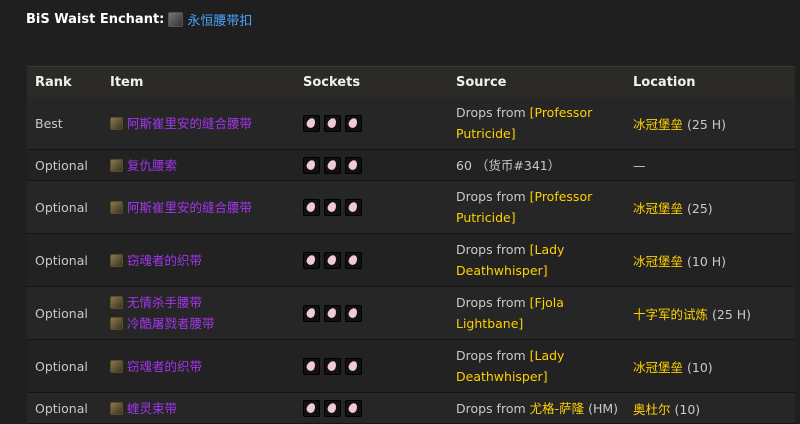 The image size is (800, 424). What do you see at coordinates (670, 314) in the screenshot?
I see `location-link: 十字军的试炼` at bounding box center [670, 314].